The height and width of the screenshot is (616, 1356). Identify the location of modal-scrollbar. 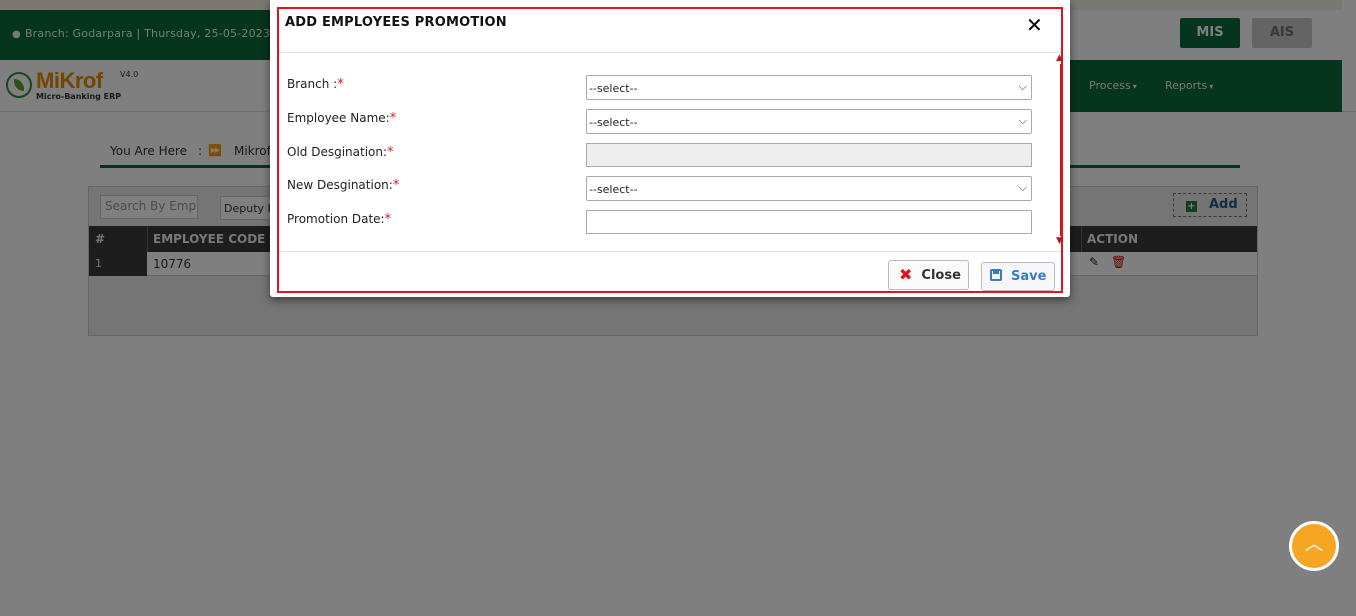
(1060, 150).